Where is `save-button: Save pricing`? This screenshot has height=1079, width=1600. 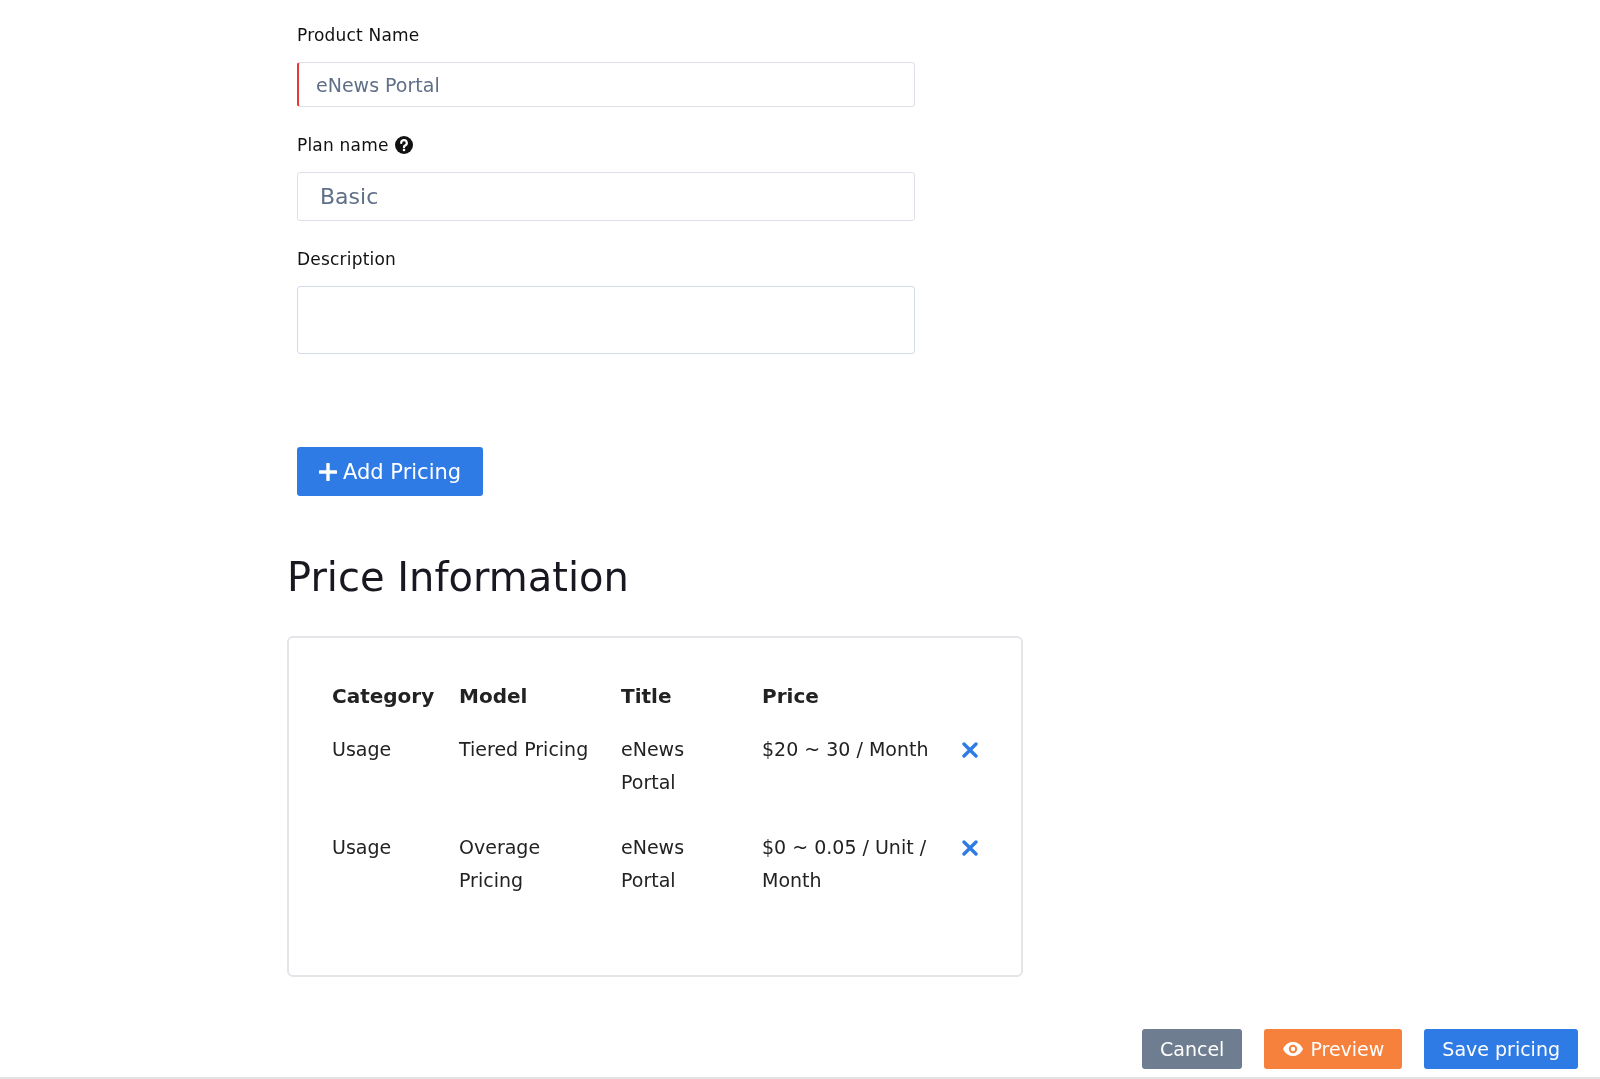
save-button: Save pricing is located at coordinates (1501, 1049).